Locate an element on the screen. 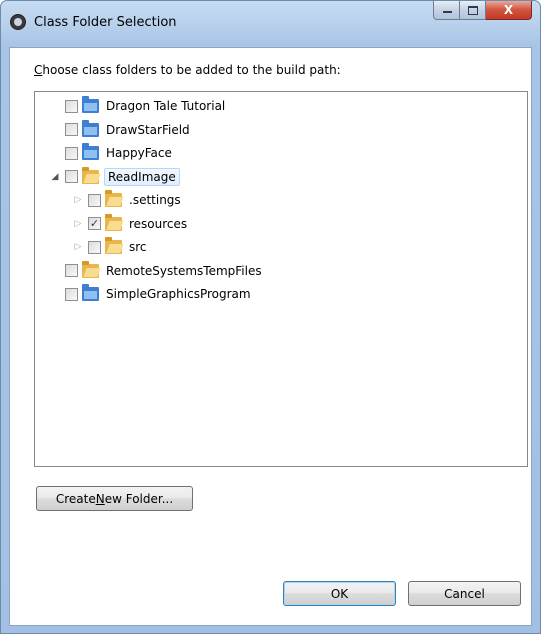  tree-item-label: SimpleGraphicsProgram is located at coordinates (178, 294).